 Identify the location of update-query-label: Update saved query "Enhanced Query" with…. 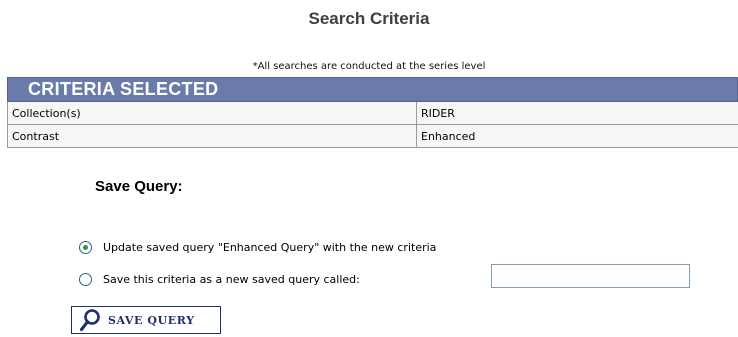
(269, 247).